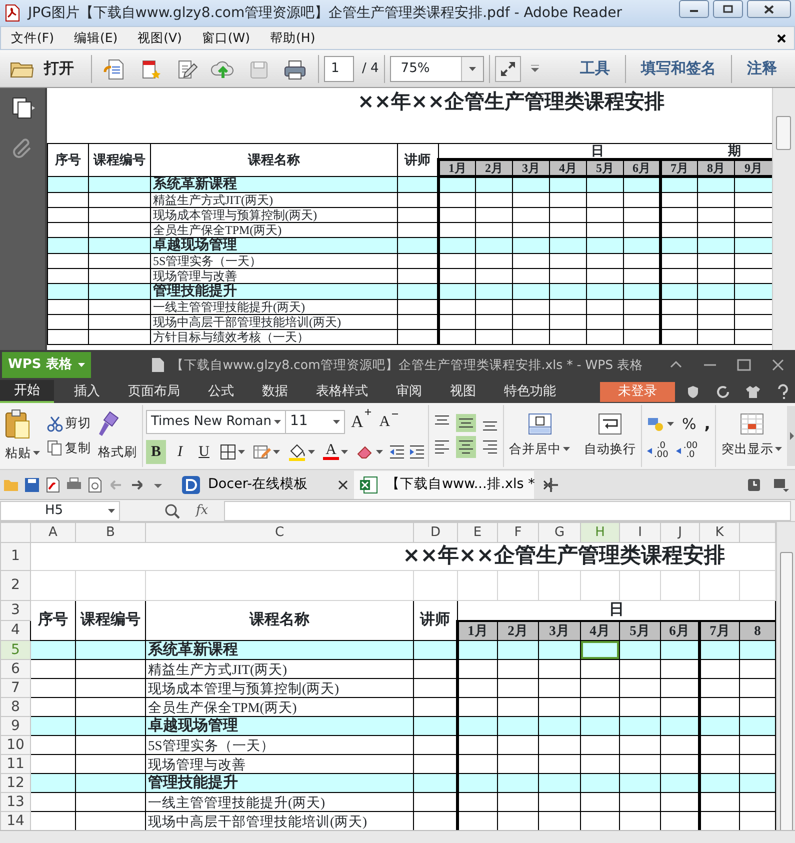 Image resolution: width=795 pixels, height=843 pixels. I want to click on save-icon, so click(32, 484).